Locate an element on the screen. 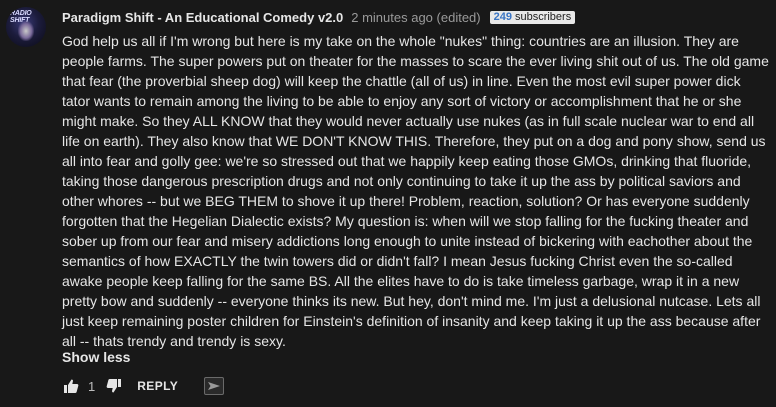 Image resolution: width=776 pixels, height=407 pixels. show-less-button: Show less is located at coordinates (96, 357).